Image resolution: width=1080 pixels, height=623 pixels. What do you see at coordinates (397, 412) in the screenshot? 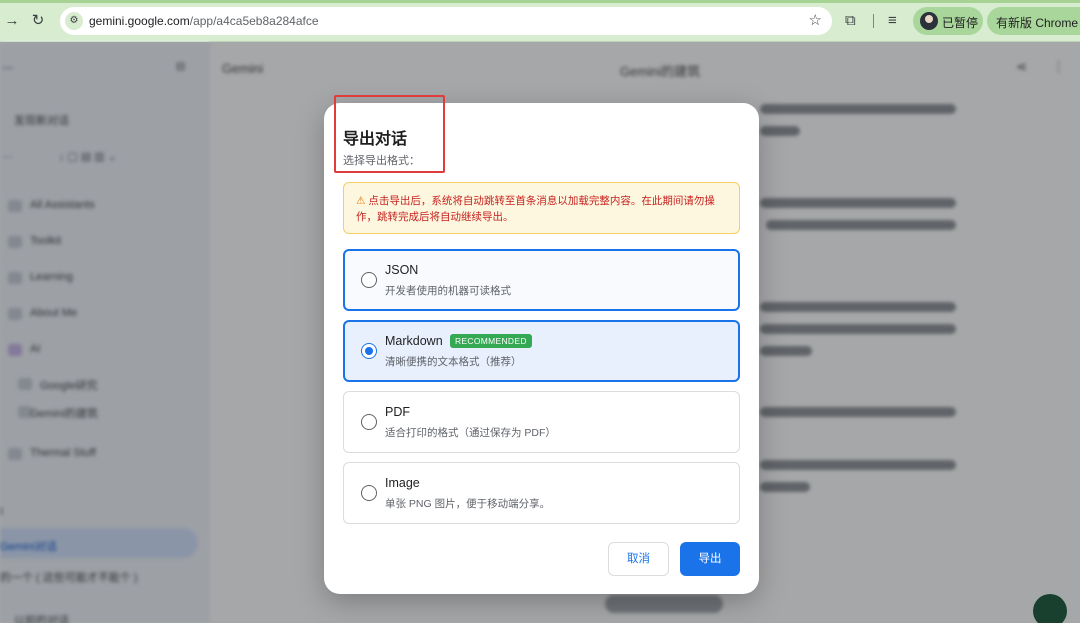
I see `option-title: PDF` at bounding box center [397, 412].